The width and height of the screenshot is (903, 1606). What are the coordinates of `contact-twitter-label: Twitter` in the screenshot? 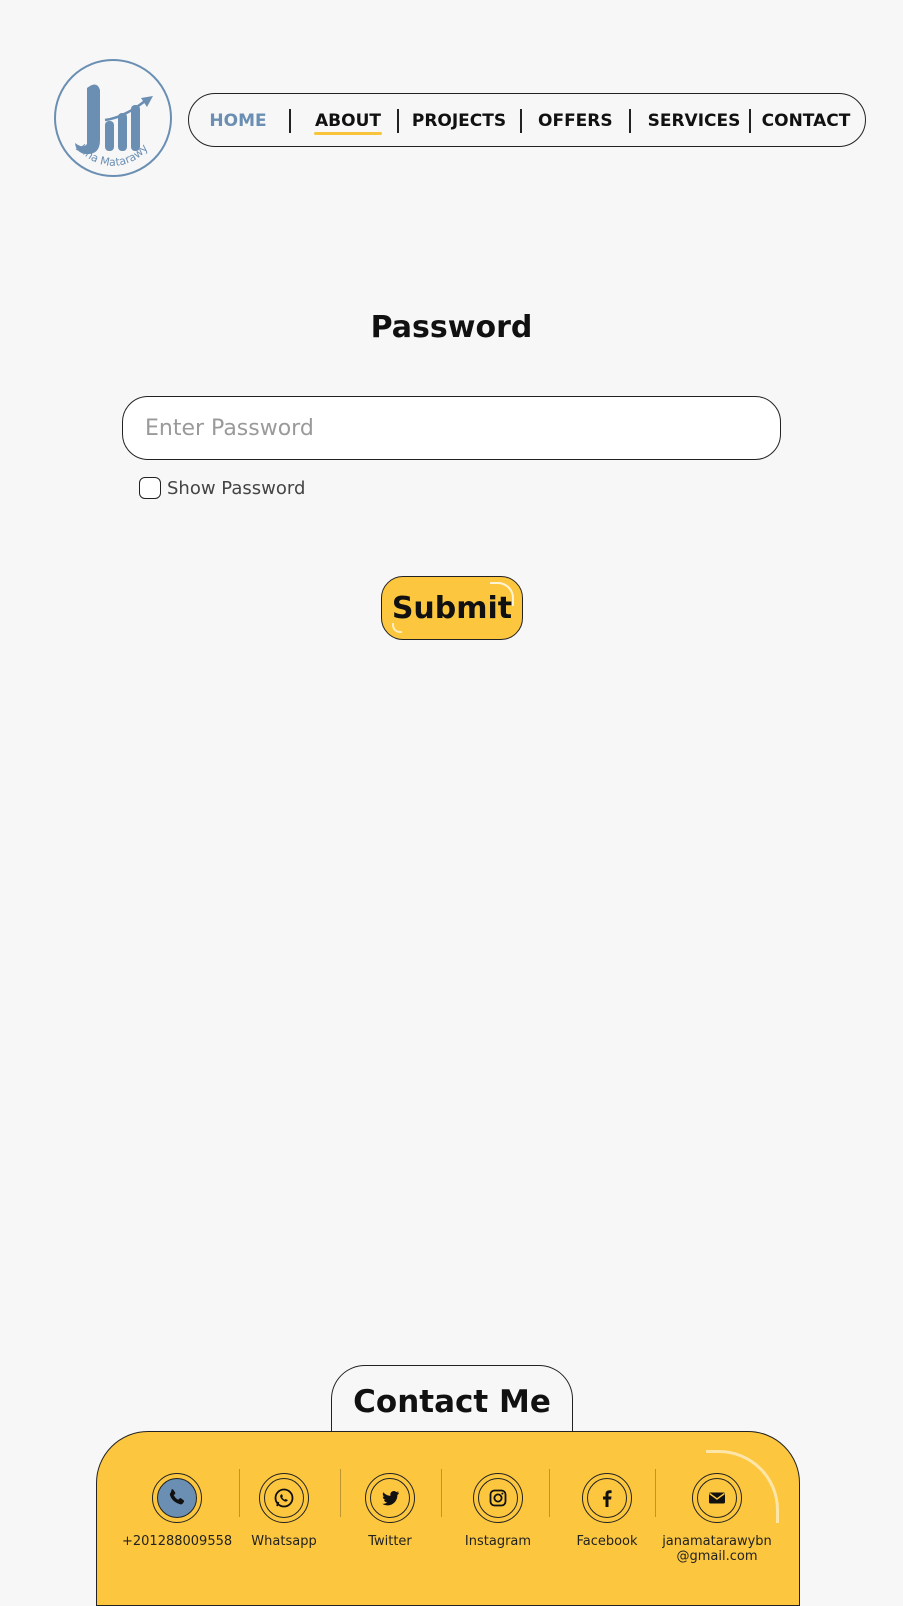 It's located at (390, 1541).